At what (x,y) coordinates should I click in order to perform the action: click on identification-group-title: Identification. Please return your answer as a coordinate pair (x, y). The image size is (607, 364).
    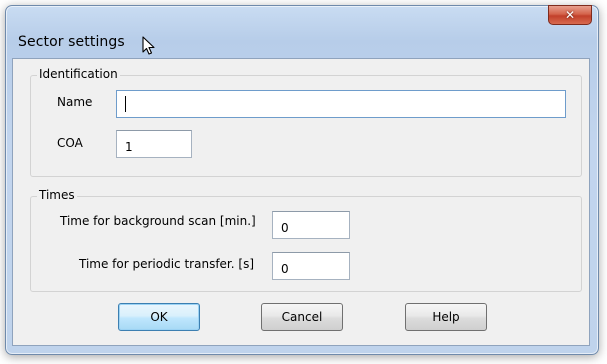
    Looking at the image, I should click on (78, 74).